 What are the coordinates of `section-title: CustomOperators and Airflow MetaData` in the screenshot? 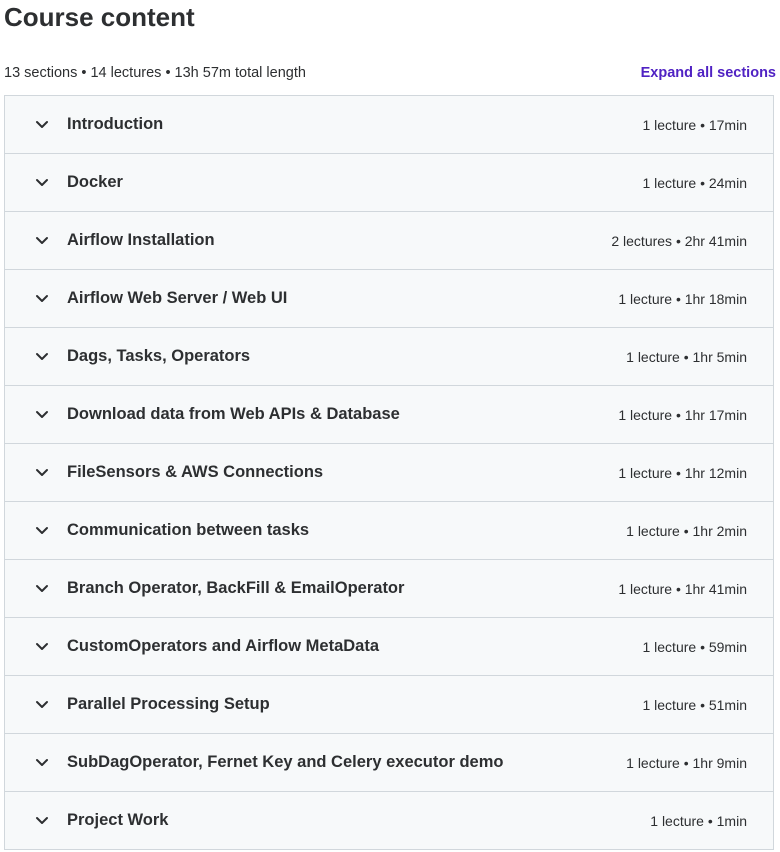 It's located at (223, 646).